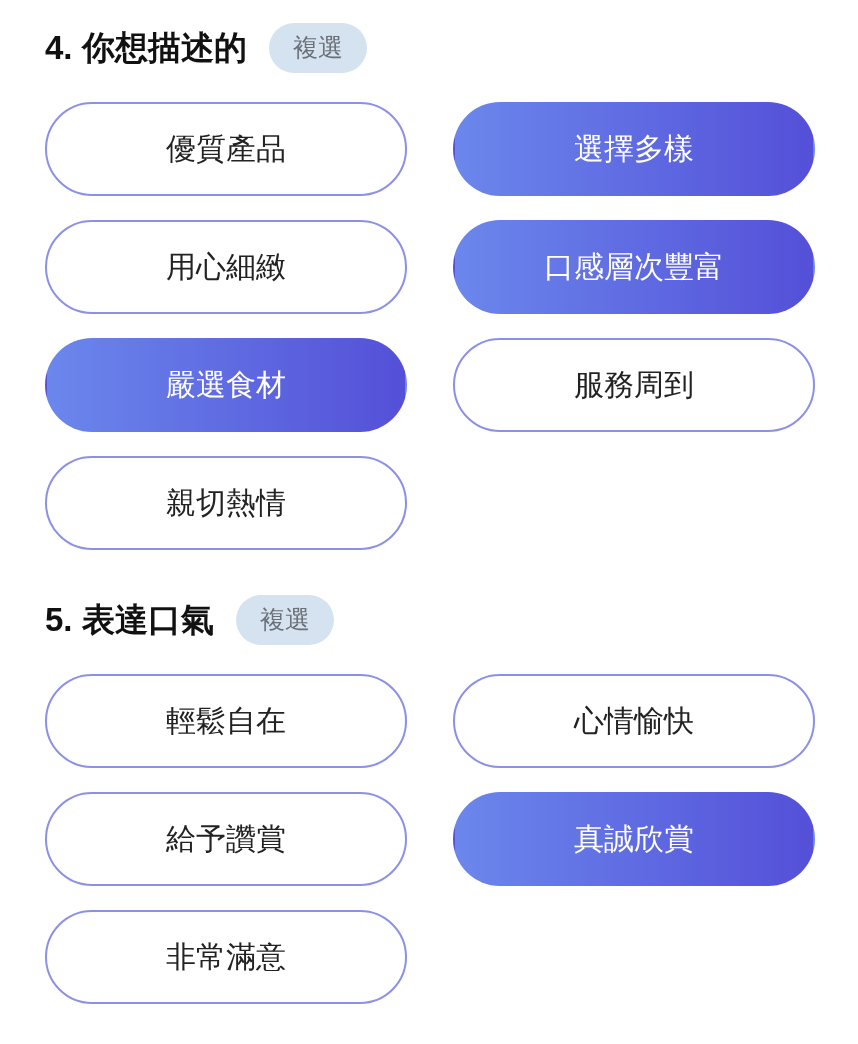 The image size is (858, 1044). Describe the element at coordinates (129, 619) in the screenshot. I see `question-title: 5. 表達口氣` at that location.